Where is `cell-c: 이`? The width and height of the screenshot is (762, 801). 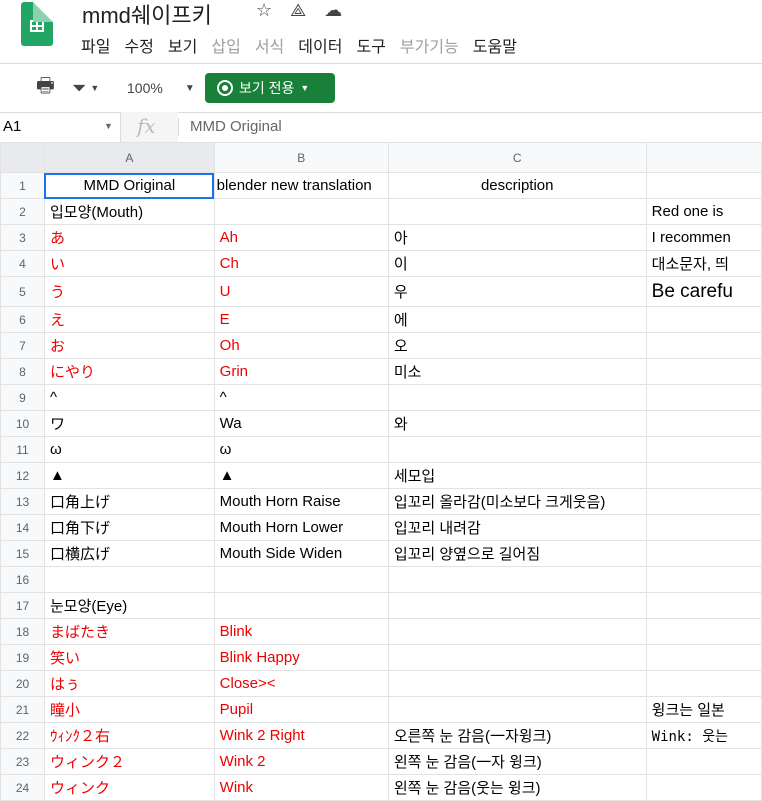
cell-c: 이 is located at coordinates (517, 263).